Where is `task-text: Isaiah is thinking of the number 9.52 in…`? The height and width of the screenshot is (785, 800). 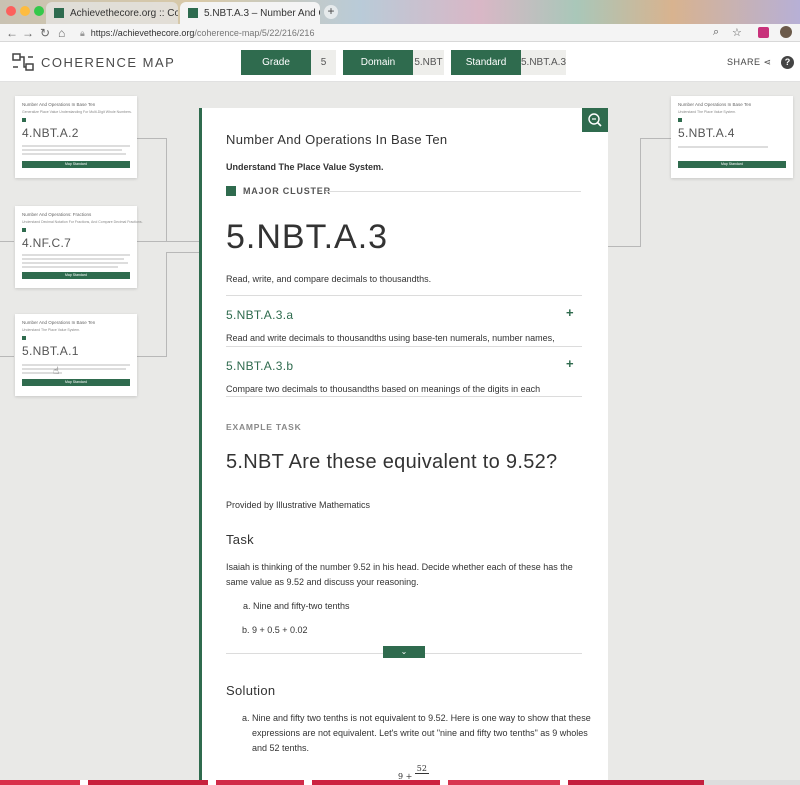 task-text: Isaiah is thinking of the number 9.52 in… is located at coordinates (399, 574).